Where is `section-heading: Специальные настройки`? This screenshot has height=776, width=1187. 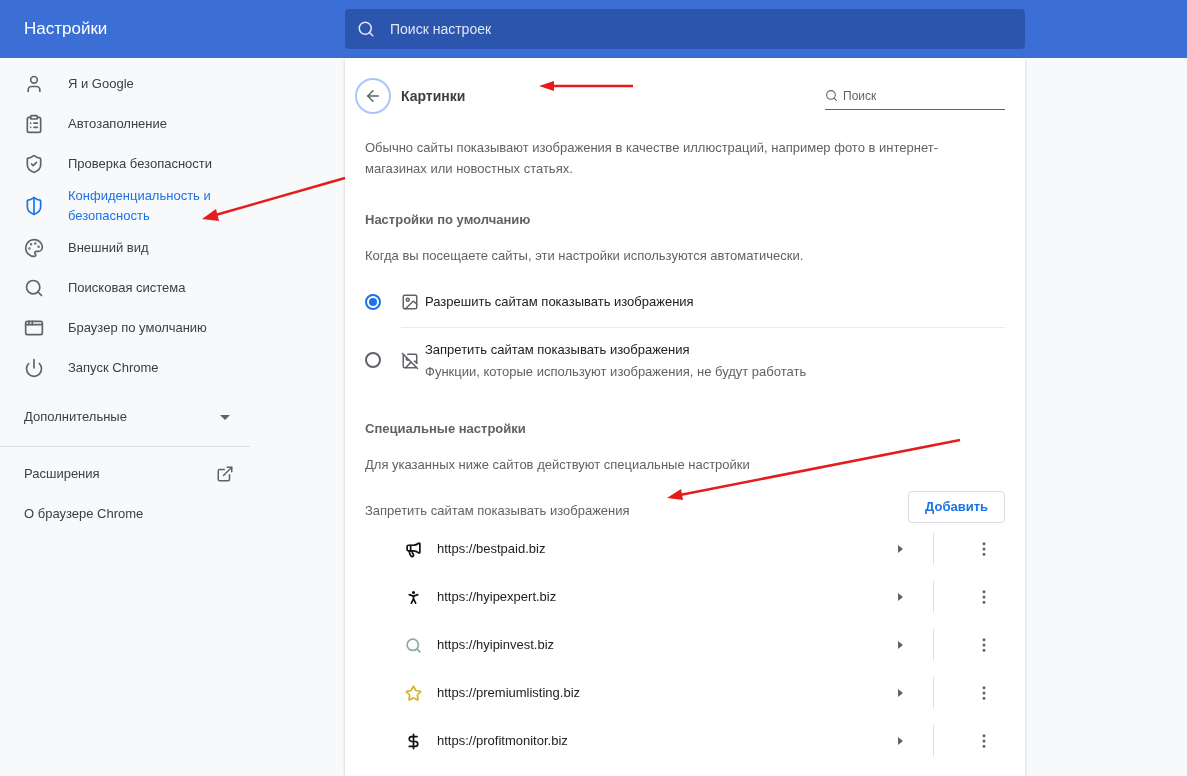
section-heading: Специальные настройки is located at coordinates (446, 429).